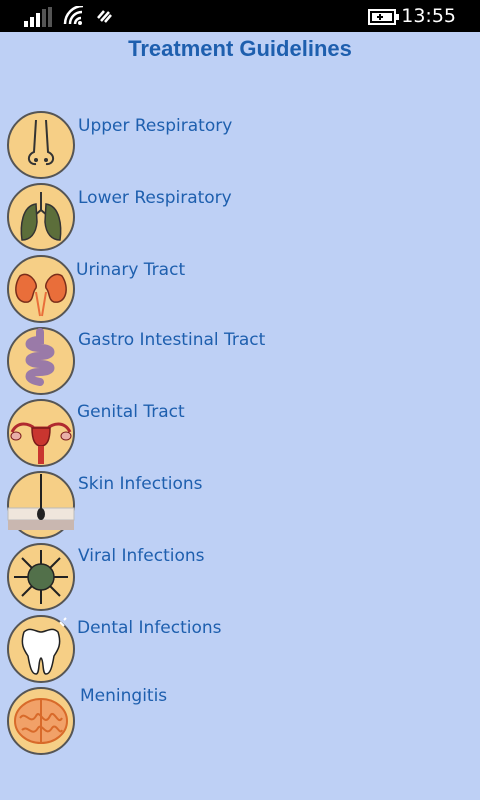 The image size is (480, 800). What do you see at coordinates (124, 696) in the screenshot?
I see `list-item-label: Meningitis` at bounding box center [124, 696].